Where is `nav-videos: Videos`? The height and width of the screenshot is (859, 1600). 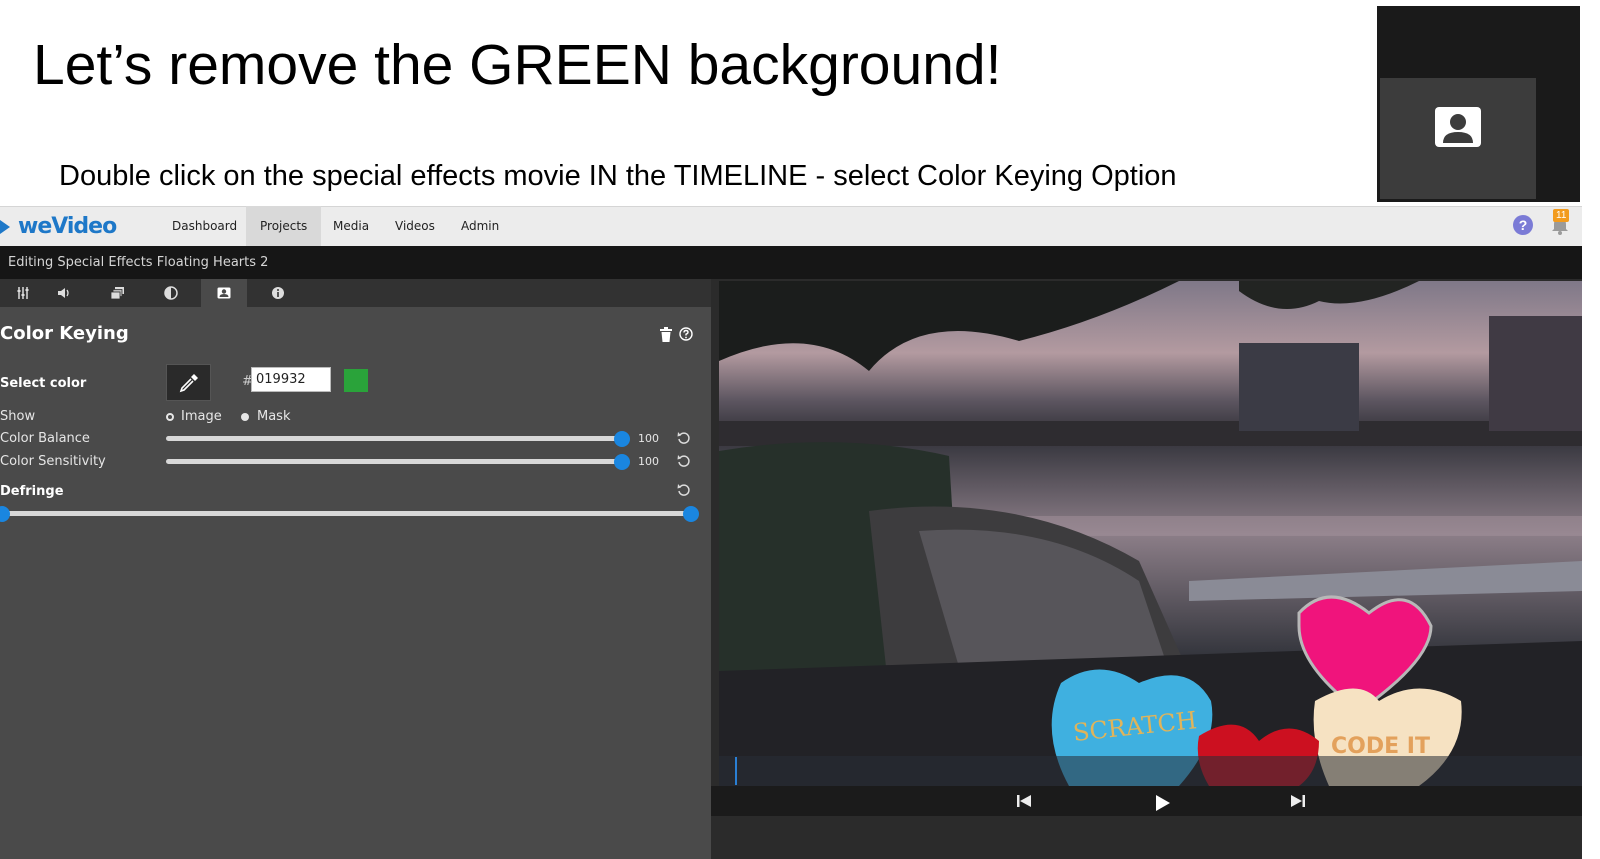 nav-videos: Videos is located at coordinates (415, 226).